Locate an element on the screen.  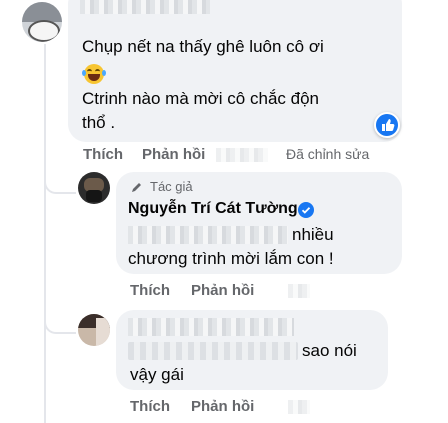
comment-text: Chụp nết na thấy ghê luôn cô ơi is located at coordinates (203, 46).